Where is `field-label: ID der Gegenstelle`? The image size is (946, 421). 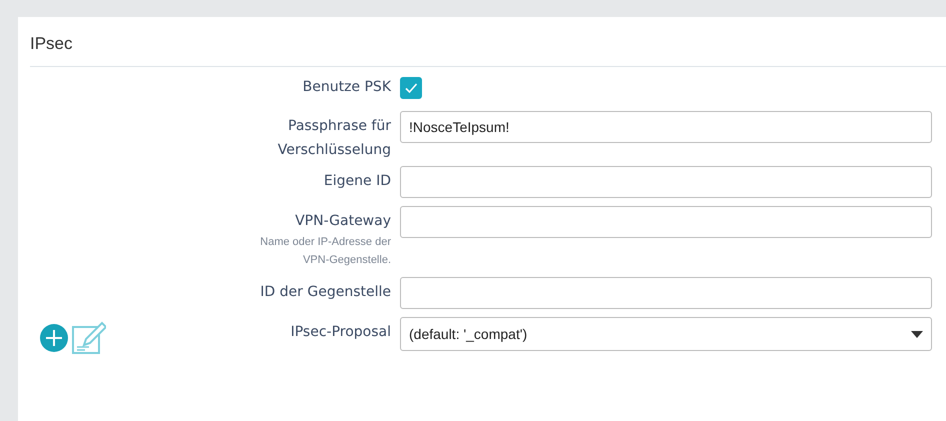
field-label: ID der Gegenstelle is located at coordinates (325, 292).